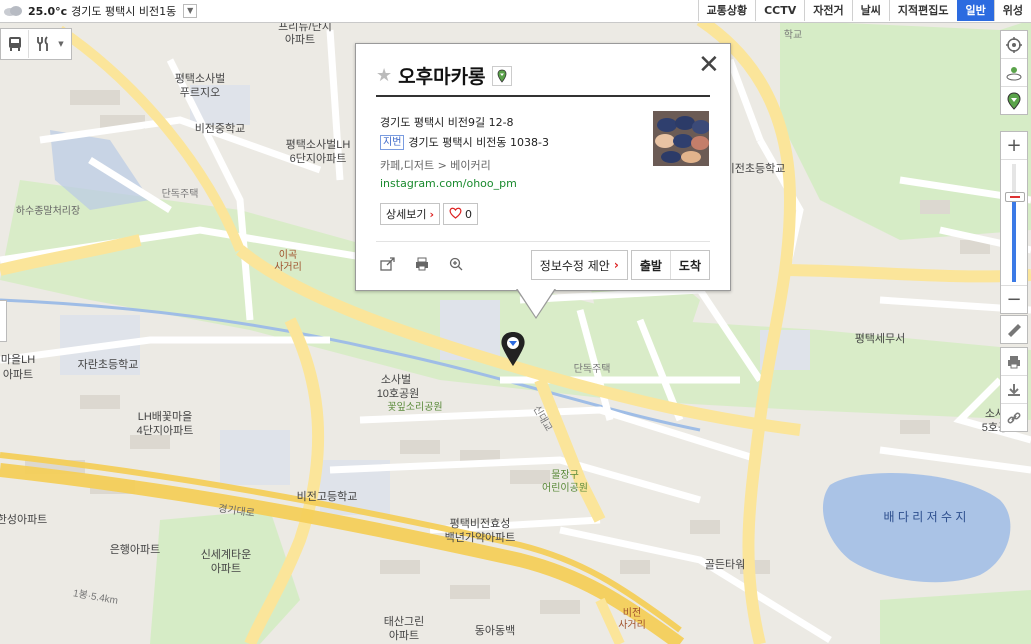 The image size is (1031, 644). I want to click on share-icon, so click(388, 264).